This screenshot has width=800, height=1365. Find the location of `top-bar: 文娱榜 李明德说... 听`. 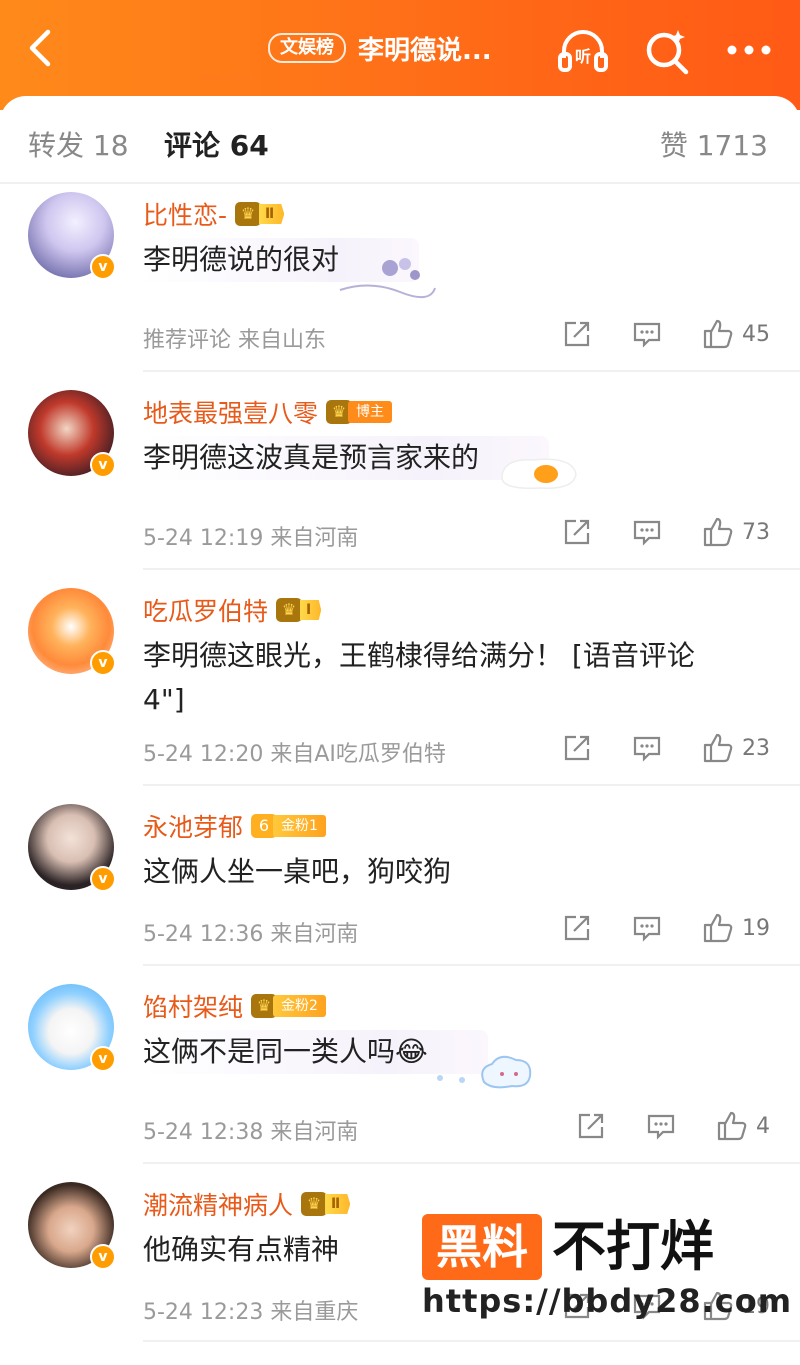

top-bar: 文娱榜 李明德说... 听 is located at coordinates (400, 55).